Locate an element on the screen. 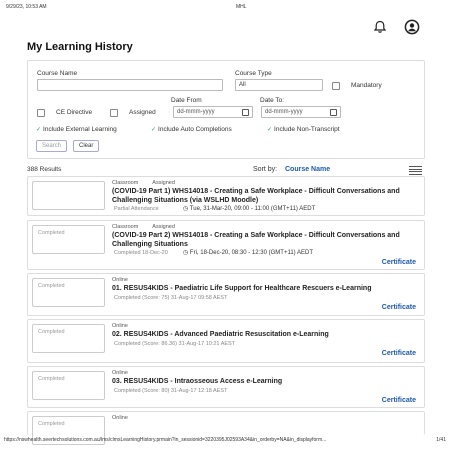  print-page-number: 1/41 is located at coordinates (441, 440).